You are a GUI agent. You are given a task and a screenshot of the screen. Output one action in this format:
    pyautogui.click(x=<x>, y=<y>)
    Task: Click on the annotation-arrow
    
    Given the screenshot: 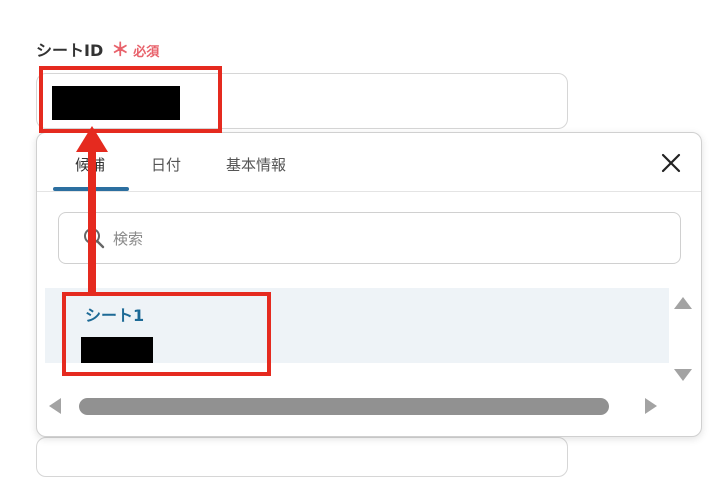 What is the action you would take?
    pyautogui.click(x=92, y=209)
    